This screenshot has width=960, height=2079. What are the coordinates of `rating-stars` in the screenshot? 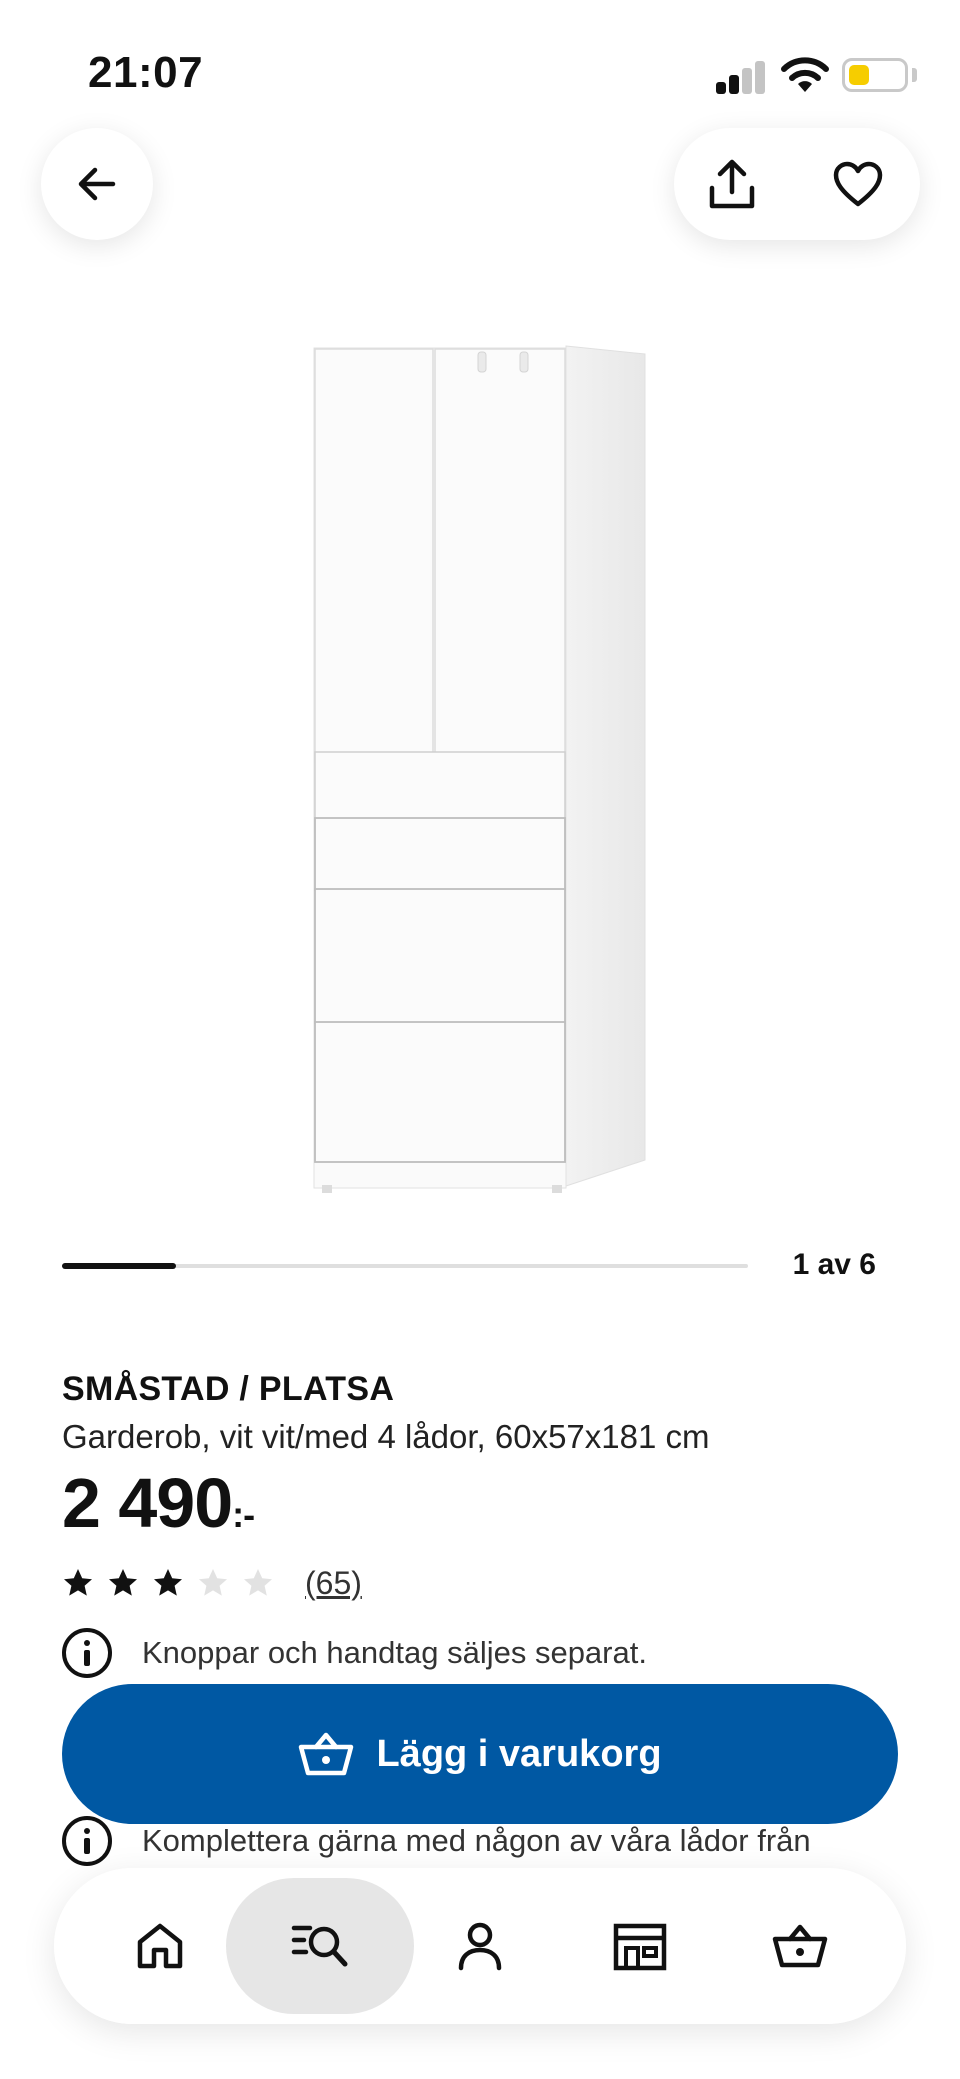 It's located at (174, 1583).